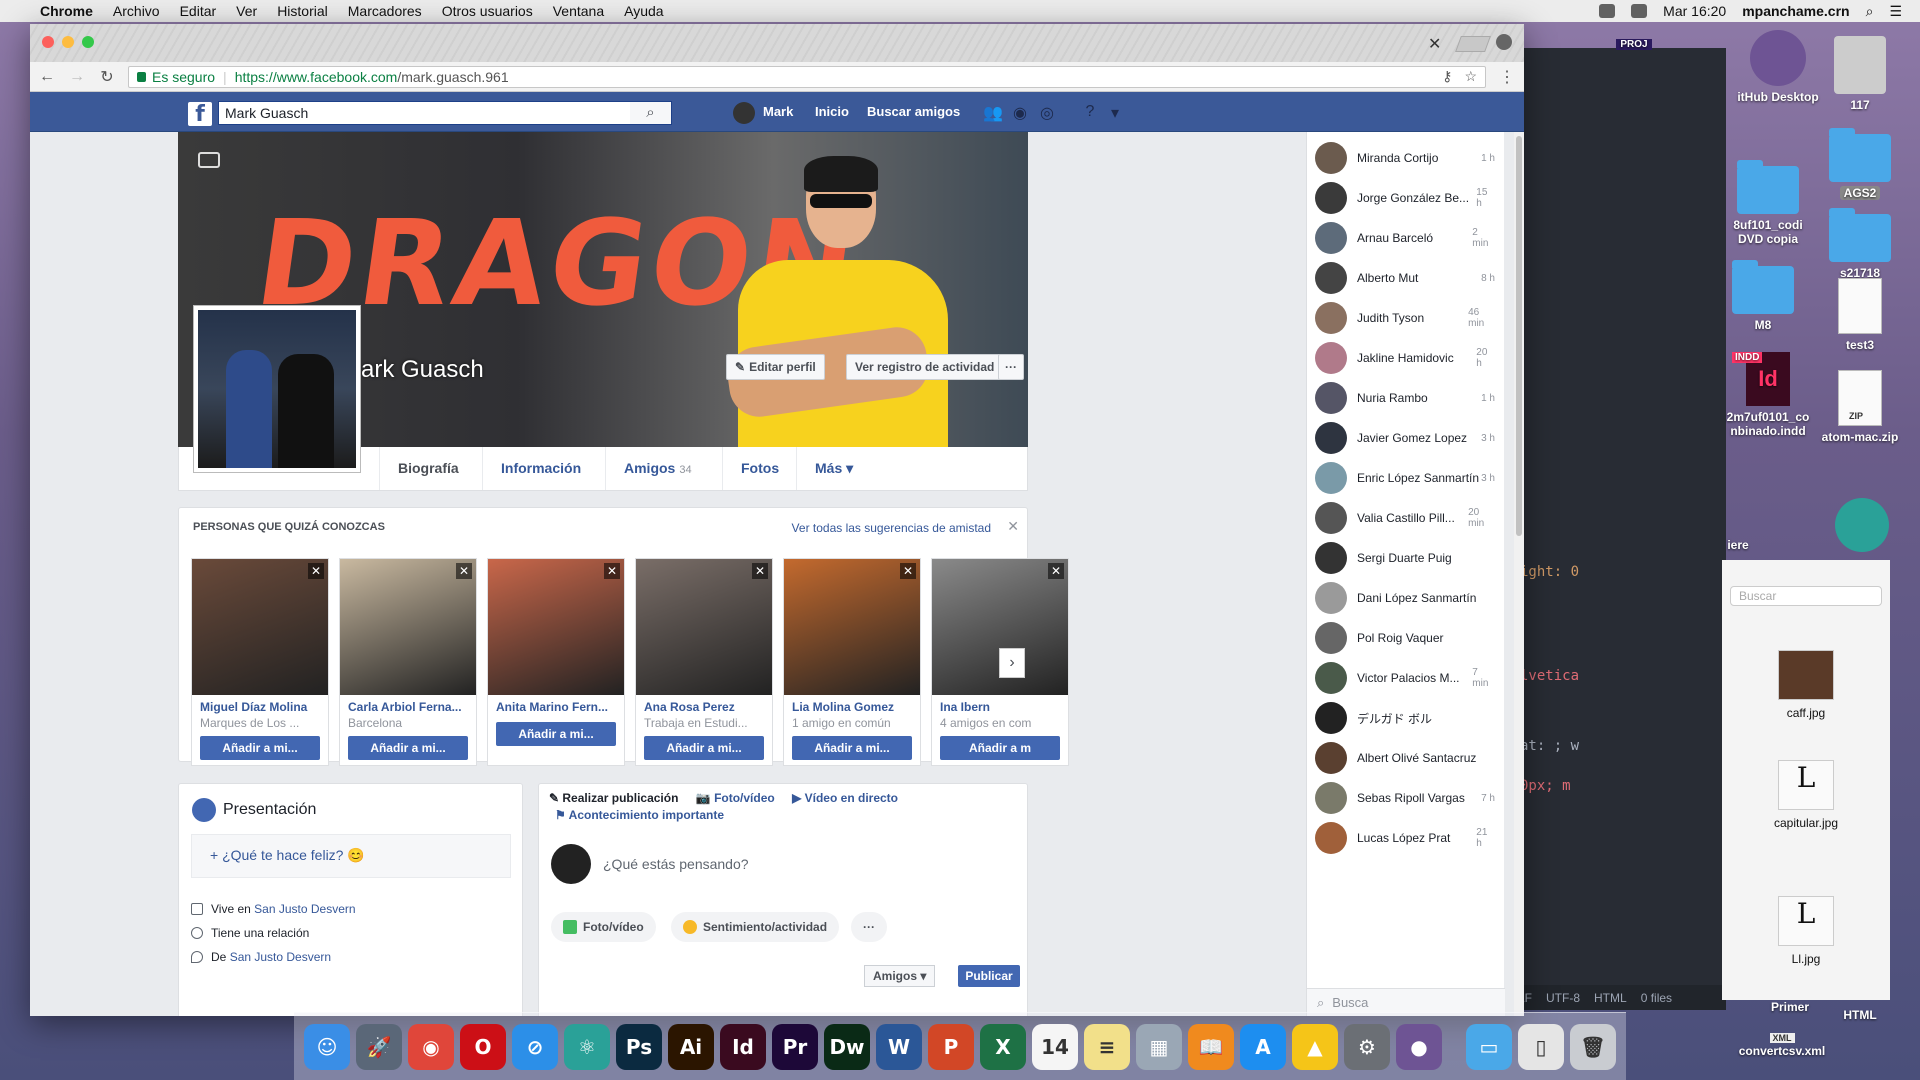 The height and width of the screenshot is (1080, 1920). Describe the element at coordinates (209, 160) in the screenshot. I see `camera-icon` at that location.